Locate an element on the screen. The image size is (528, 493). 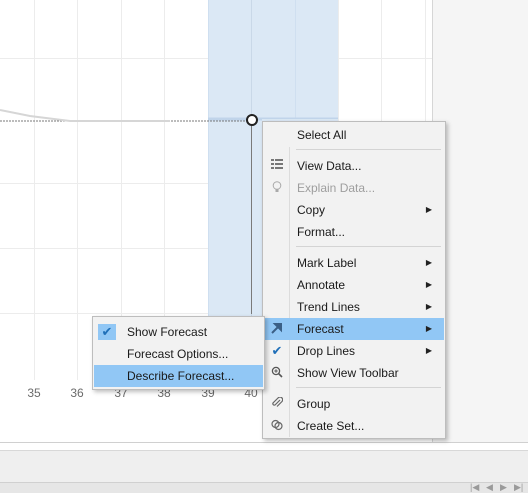
drop-line is located at coordinates (251, 216).